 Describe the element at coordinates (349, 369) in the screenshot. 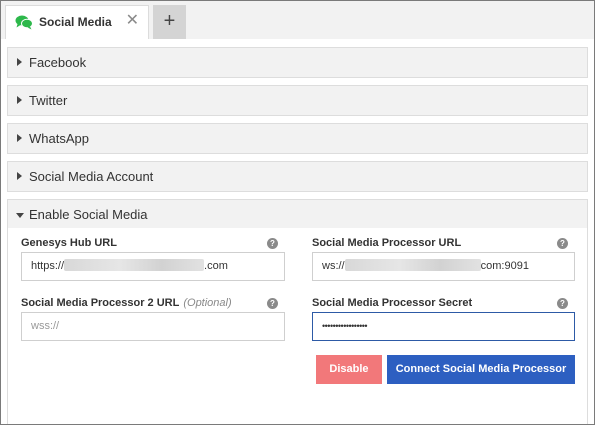

I see `disable-button: Disable` at that location.